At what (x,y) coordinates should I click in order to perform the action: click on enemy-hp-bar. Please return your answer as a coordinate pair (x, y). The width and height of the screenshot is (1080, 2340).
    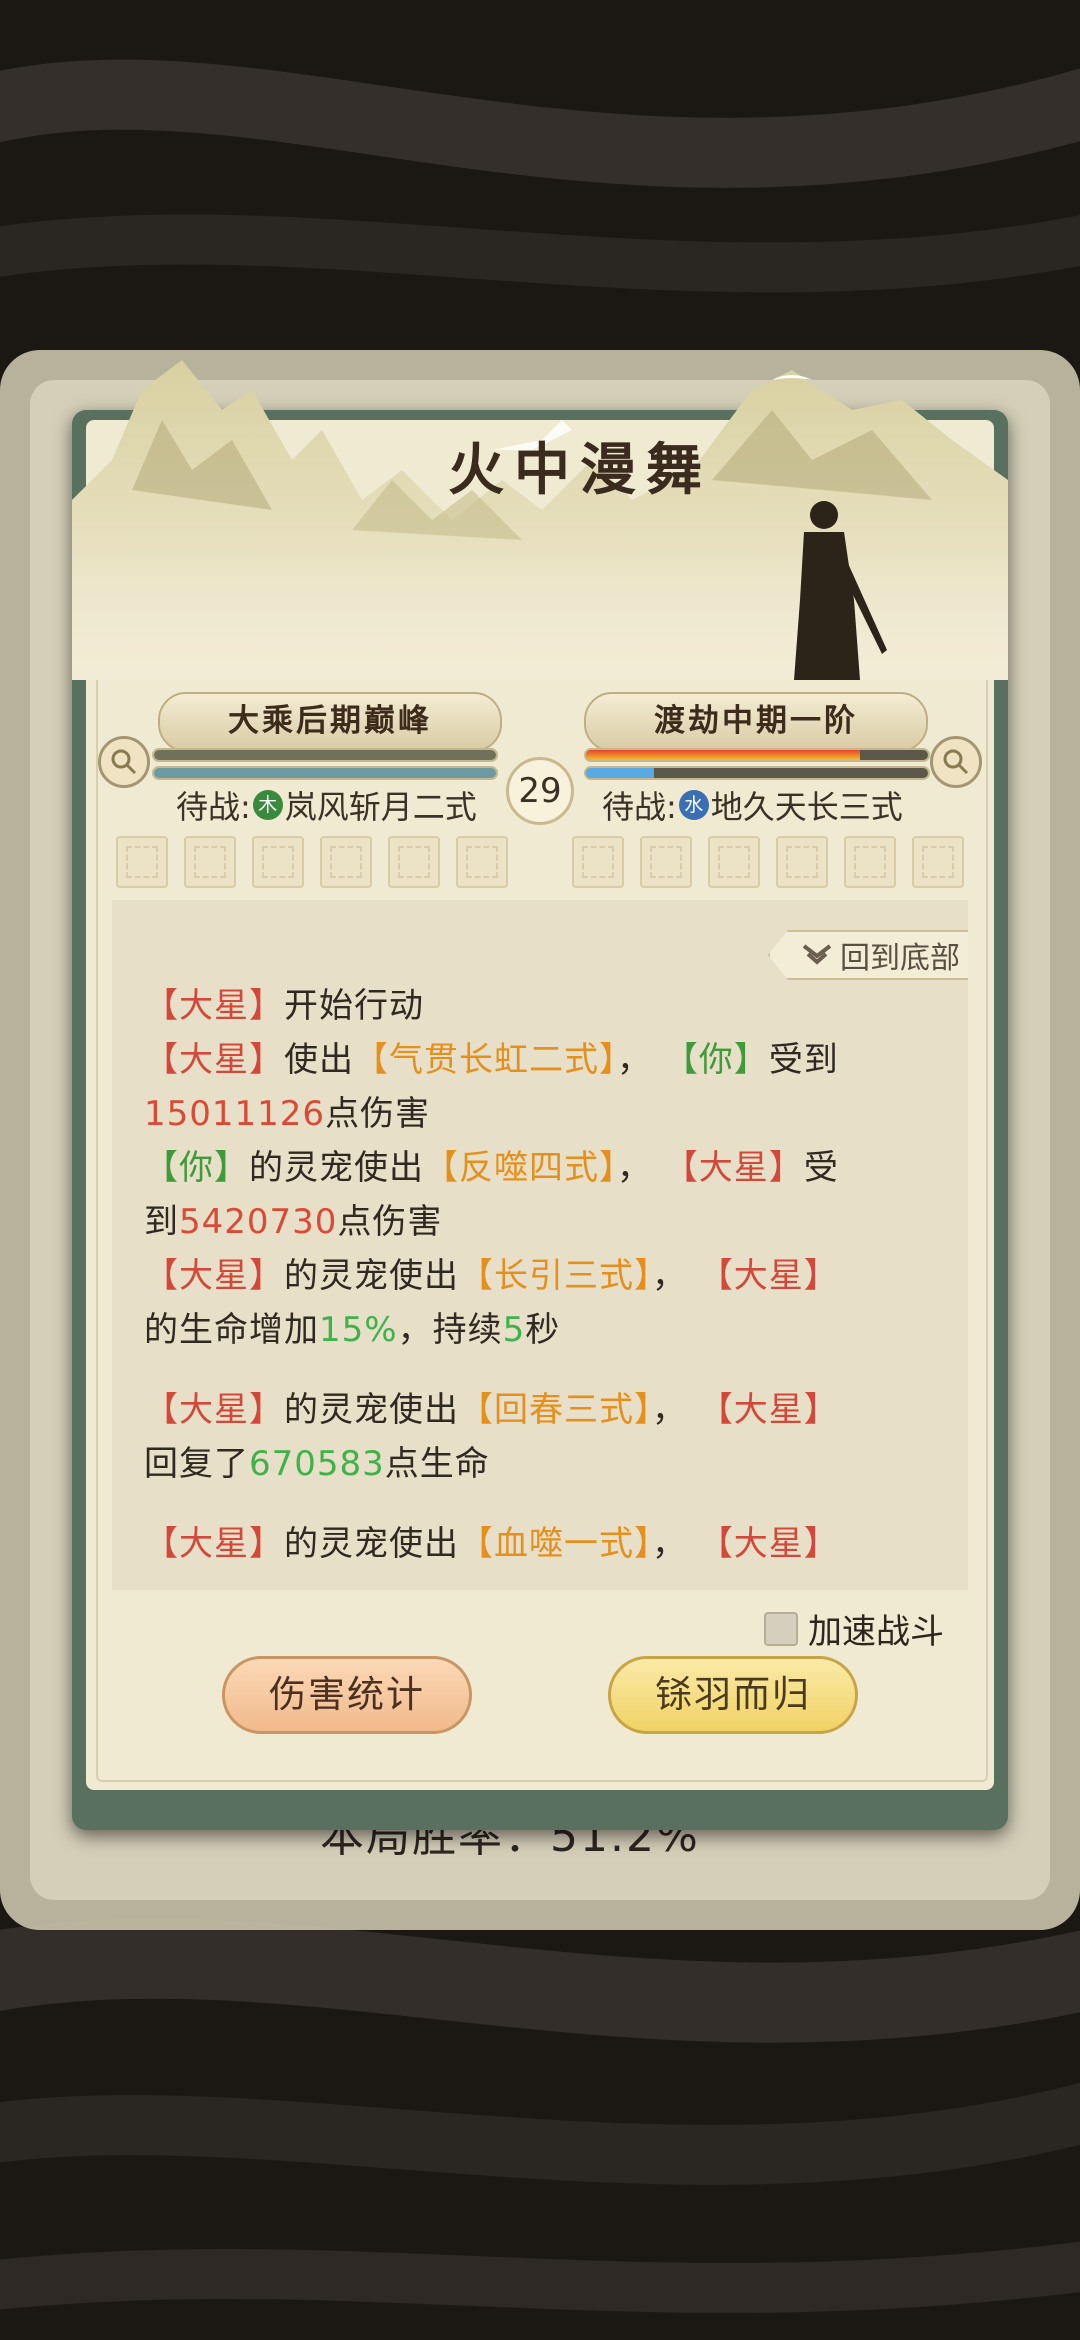
    Looking at the image, I should click on (757, 755).